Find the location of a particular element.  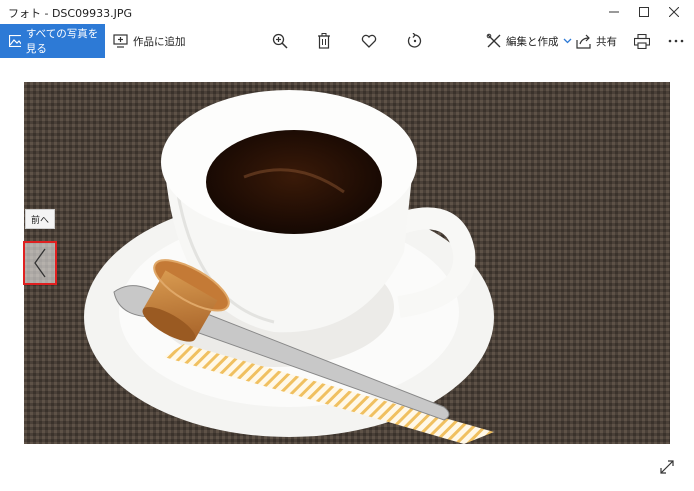

close-button is located at coordinates (674, 12).